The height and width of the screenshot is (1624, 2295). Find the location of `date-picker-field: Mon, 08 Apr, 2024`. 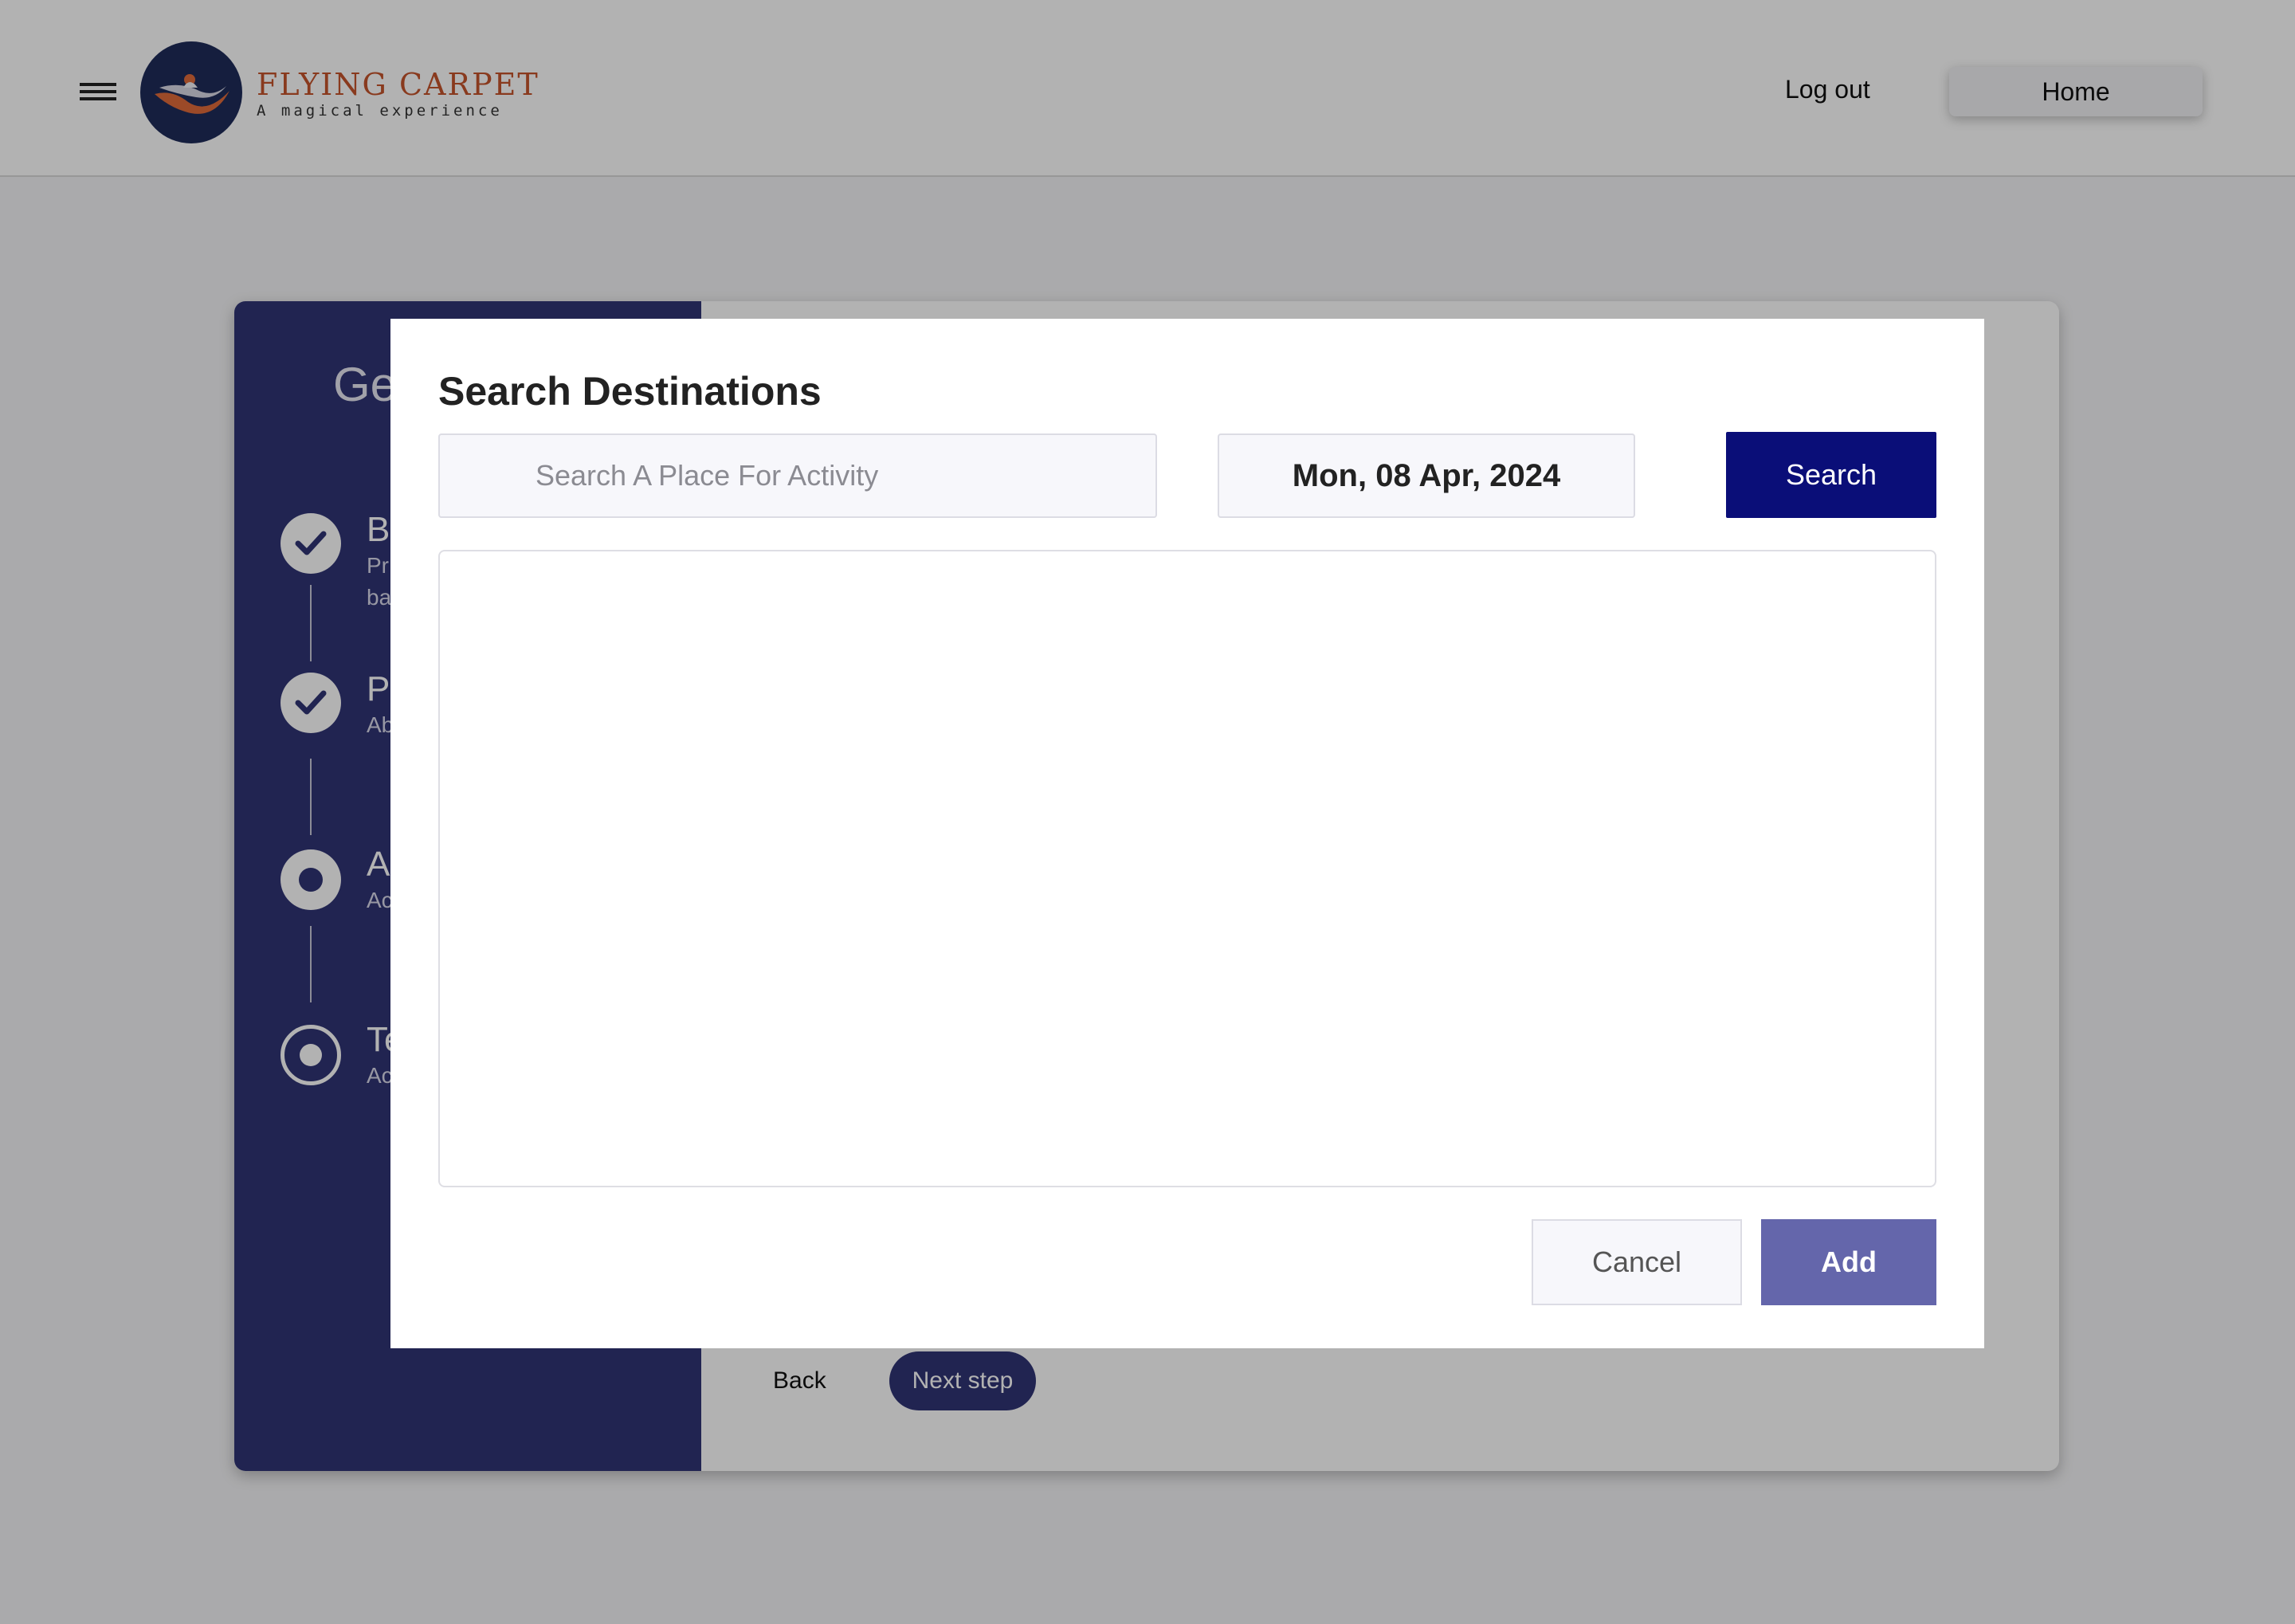

date-picker-field: Mon, 08 Apr, 2024 is located at coordinates (1426, 475).